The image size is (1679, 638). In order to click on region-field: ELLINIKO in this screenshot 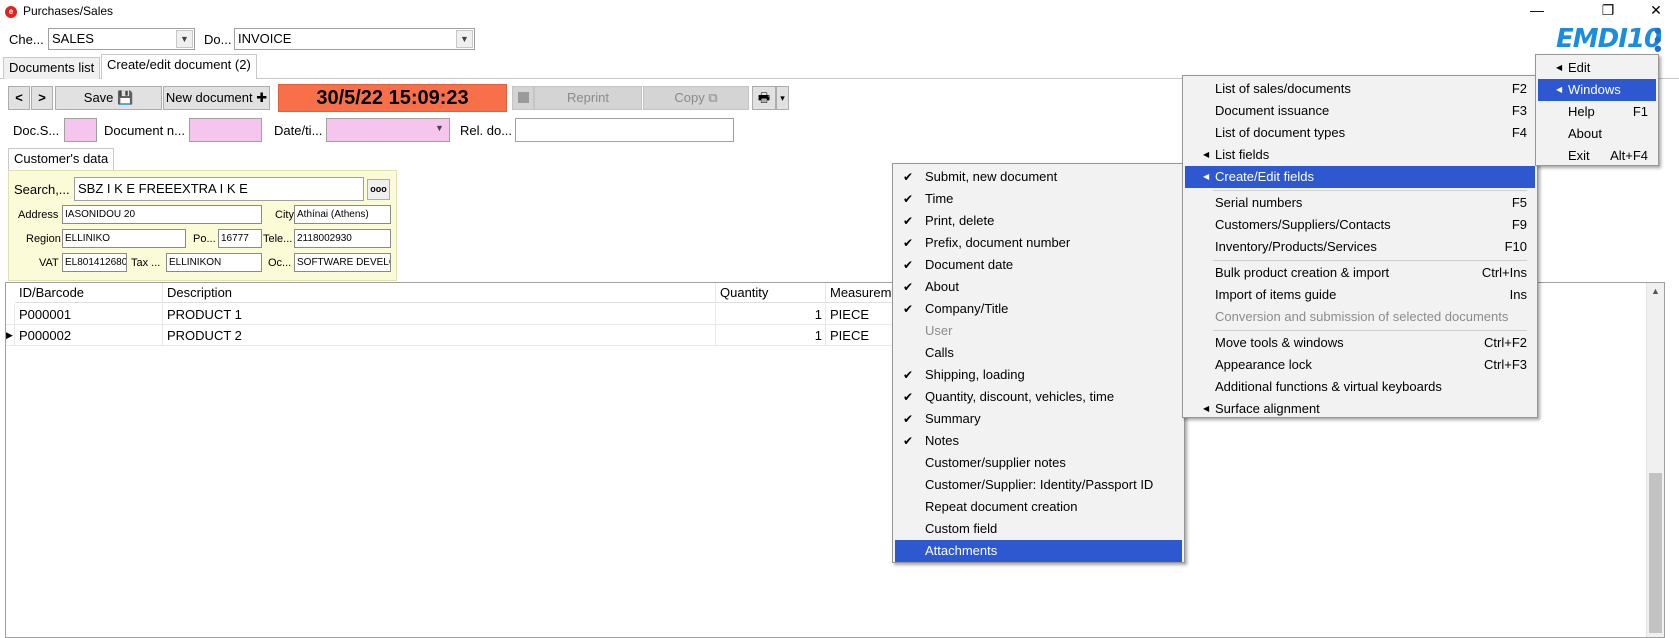, I will do `click(124, 238)`.